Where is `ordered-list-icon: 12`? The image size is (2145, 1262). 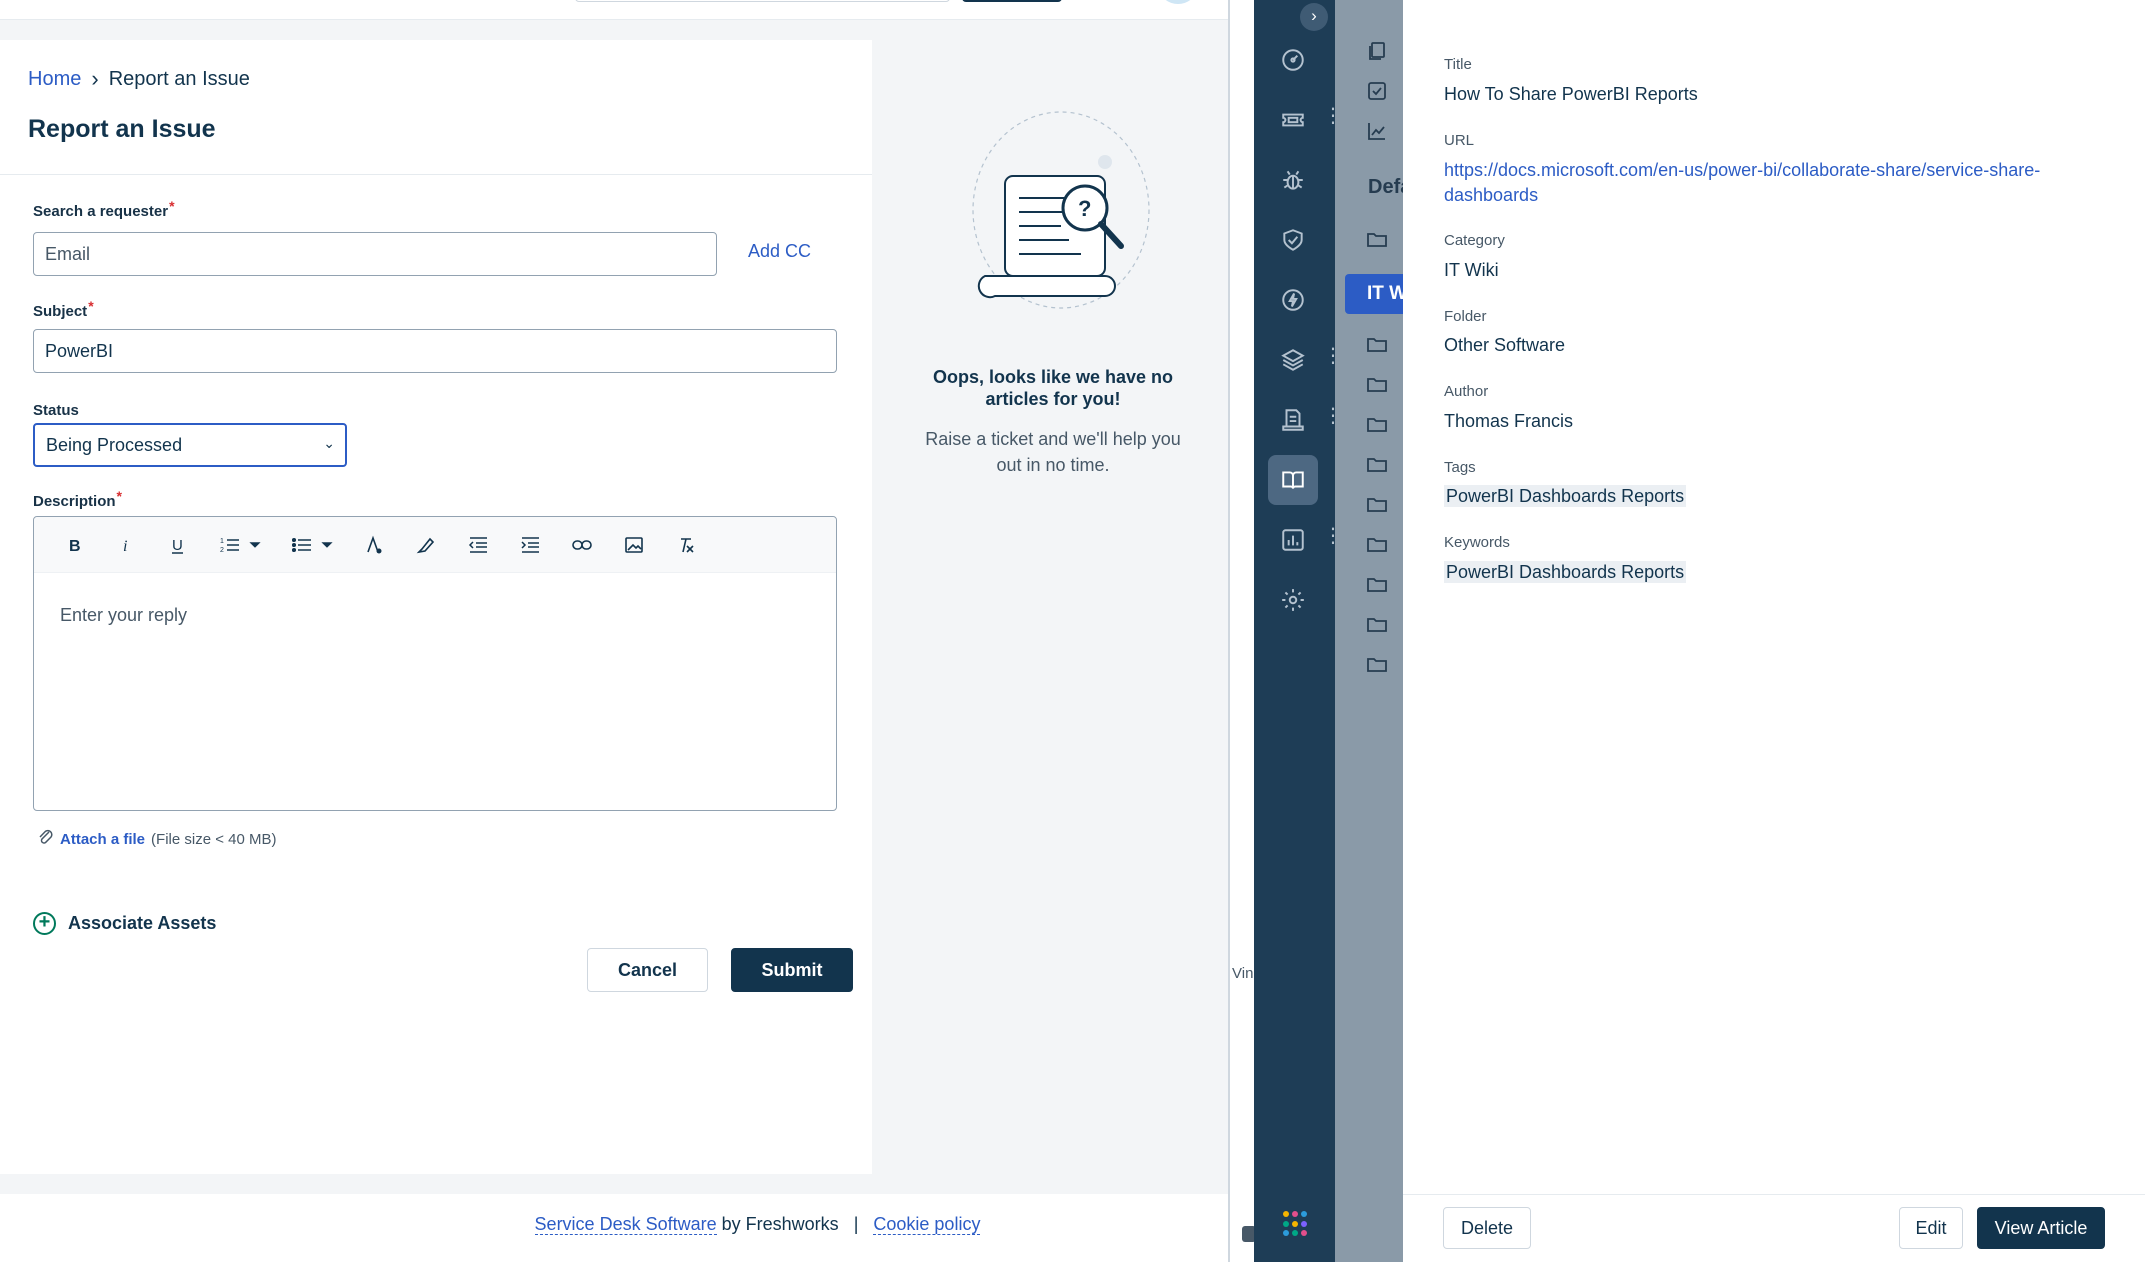
ordered-list-icon: 12 is located at coordinates (230, 545).